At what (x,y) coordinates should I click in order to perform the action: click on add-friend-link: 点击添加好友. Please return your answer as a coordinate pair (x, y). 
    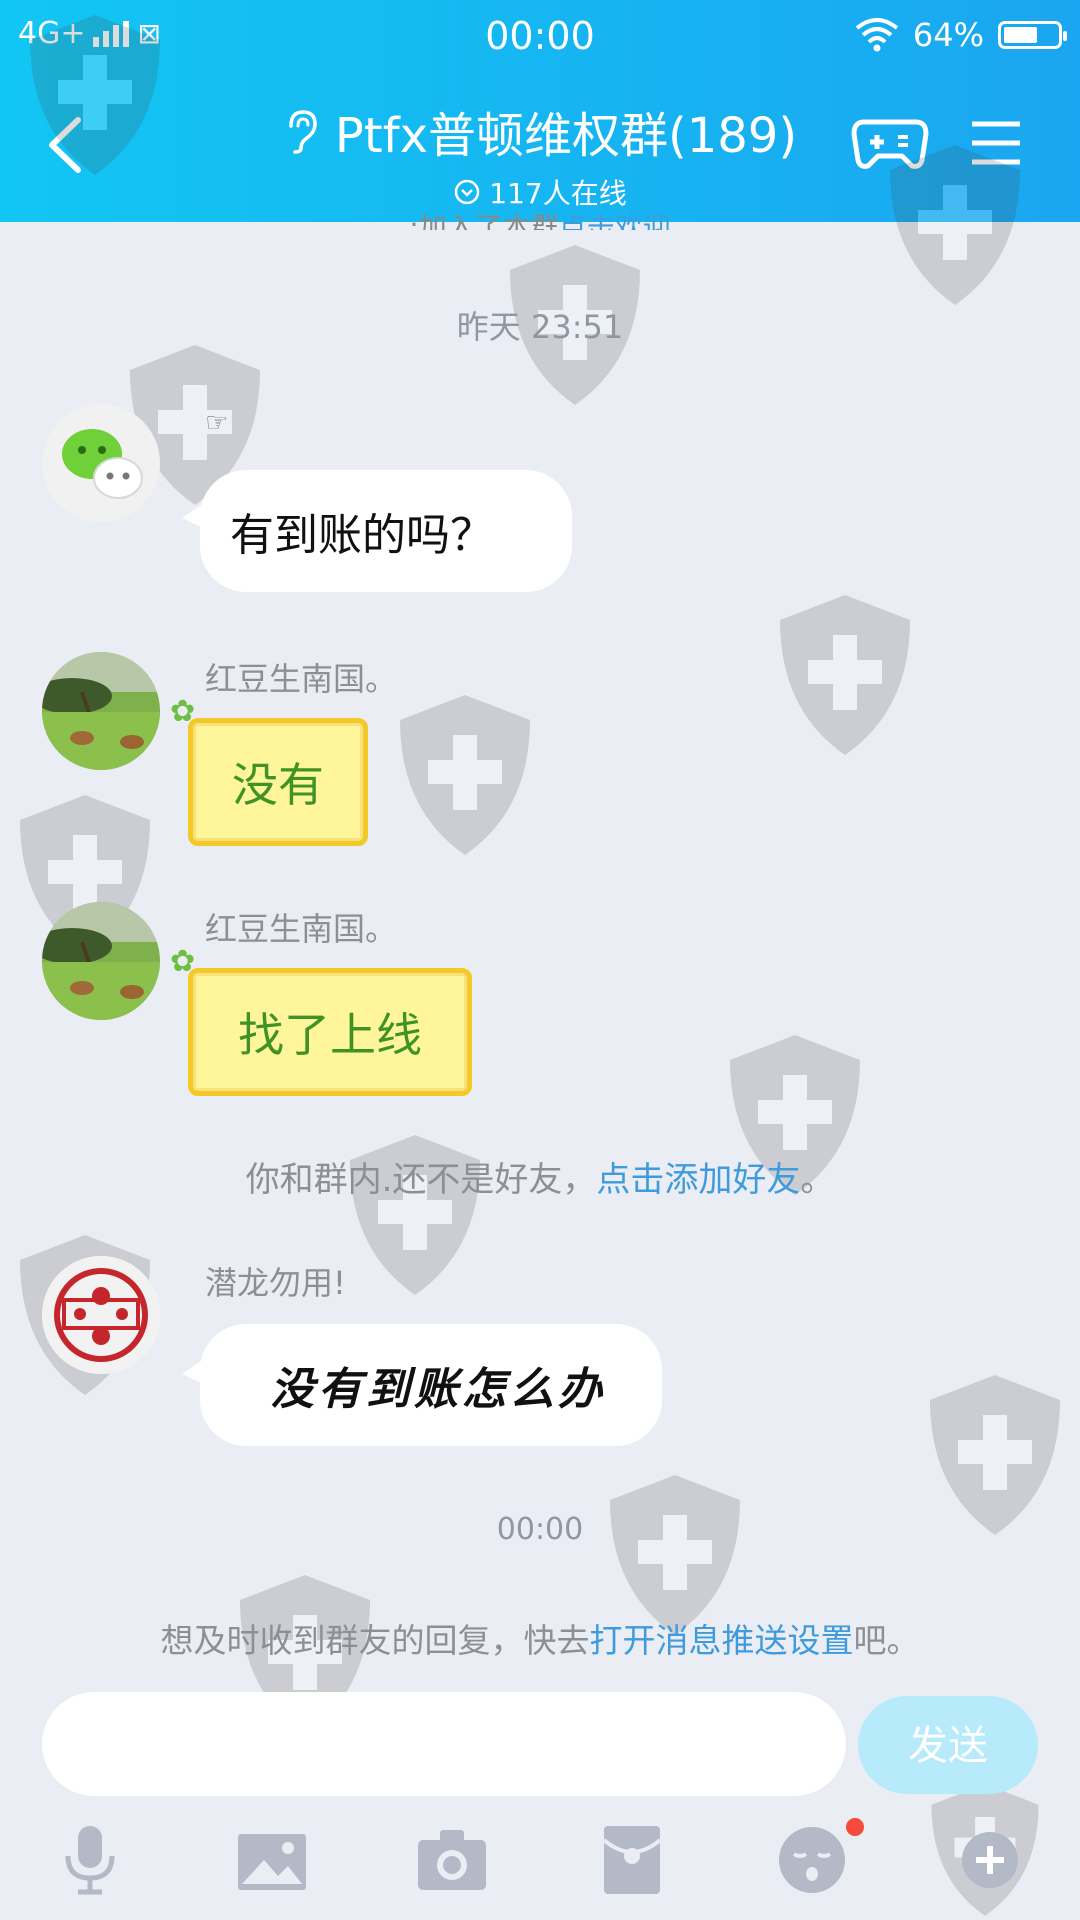
    Looking at the image, I should click on (698, 1180).